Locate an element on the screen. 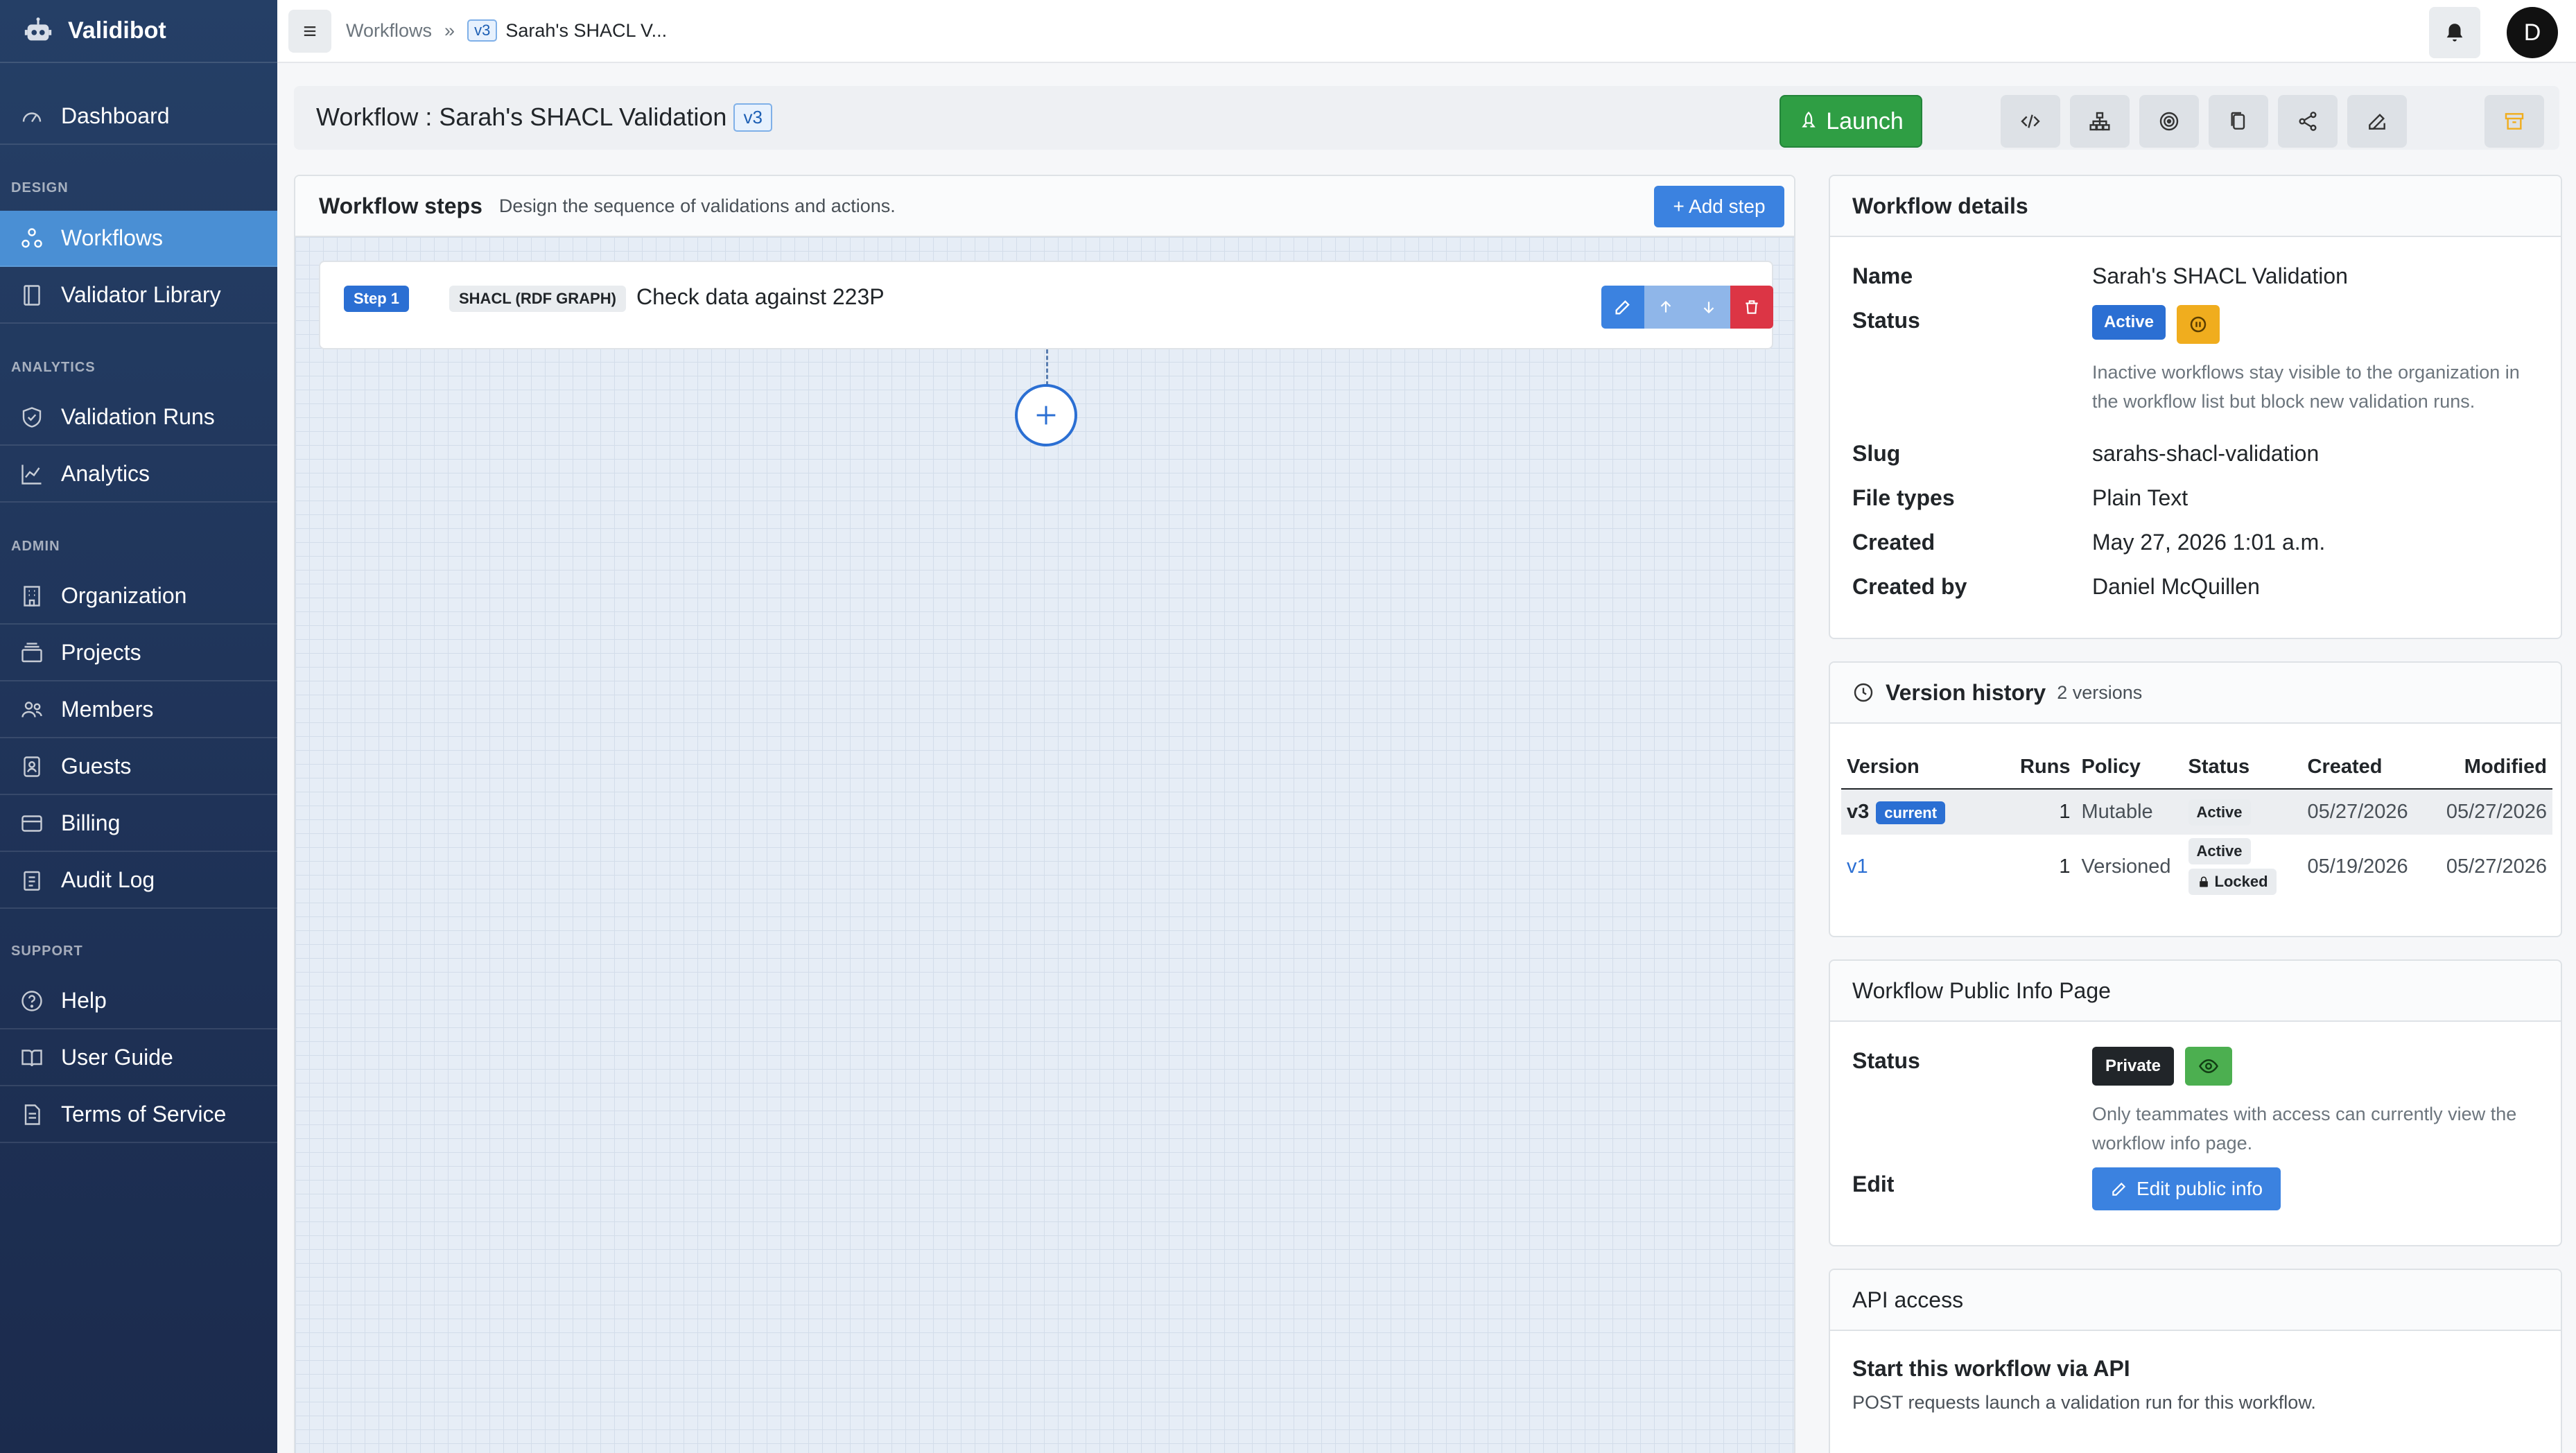 The height and width of the screenshot is (1453, 2576). robot-logo-icon is located at coordinates (38, 29).